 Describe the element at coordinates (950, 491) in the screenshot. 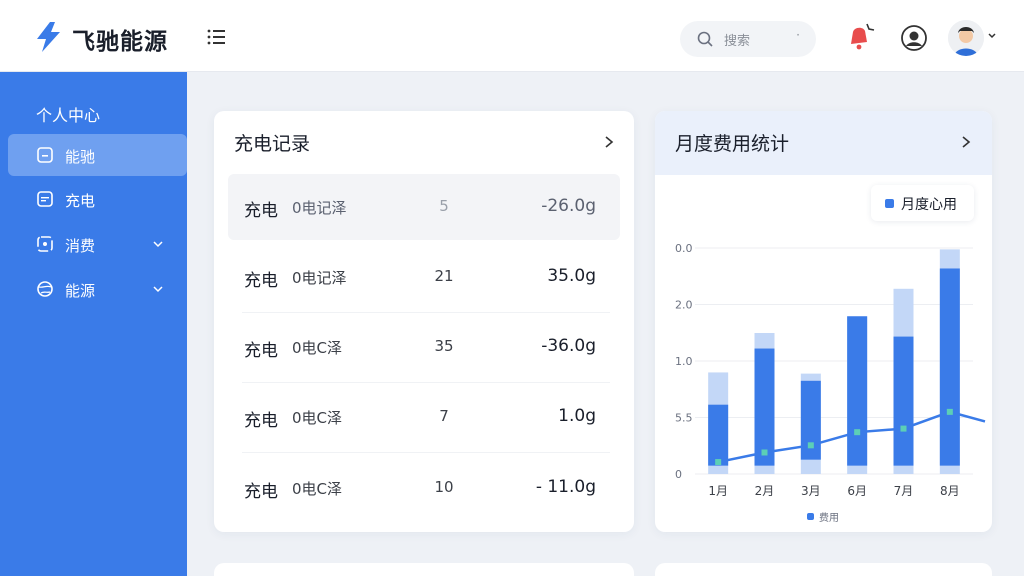

I see `x-tick-label: 8月` at that location.